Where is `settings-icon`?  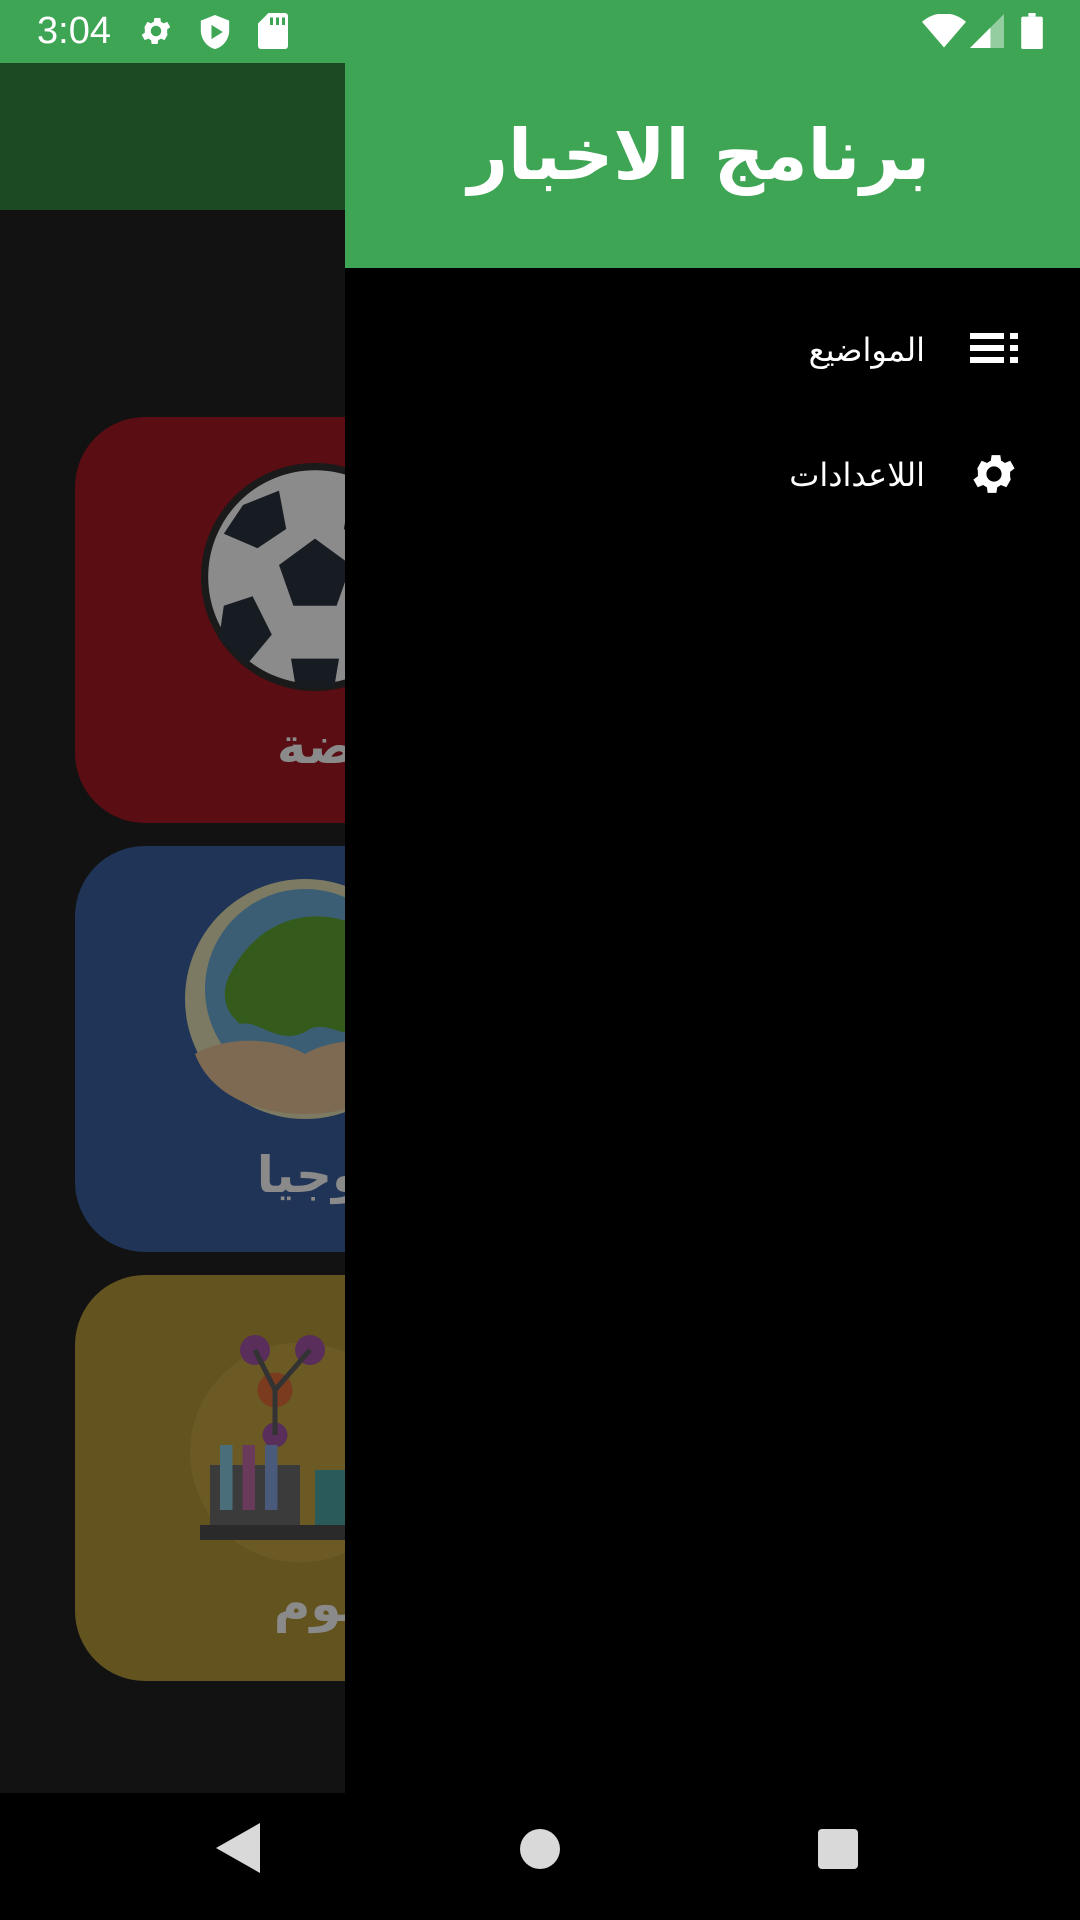 settings-icon is located at coordinates (156, 33).